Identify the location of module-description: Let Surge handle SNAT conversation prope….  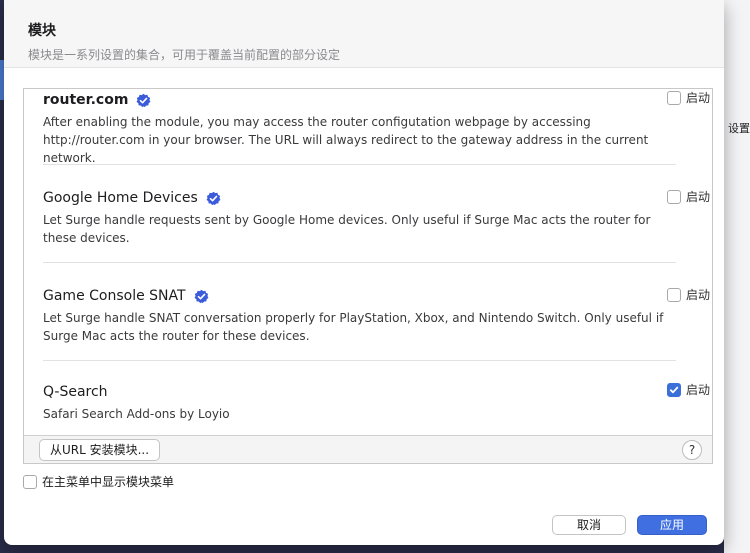
(353, 327).